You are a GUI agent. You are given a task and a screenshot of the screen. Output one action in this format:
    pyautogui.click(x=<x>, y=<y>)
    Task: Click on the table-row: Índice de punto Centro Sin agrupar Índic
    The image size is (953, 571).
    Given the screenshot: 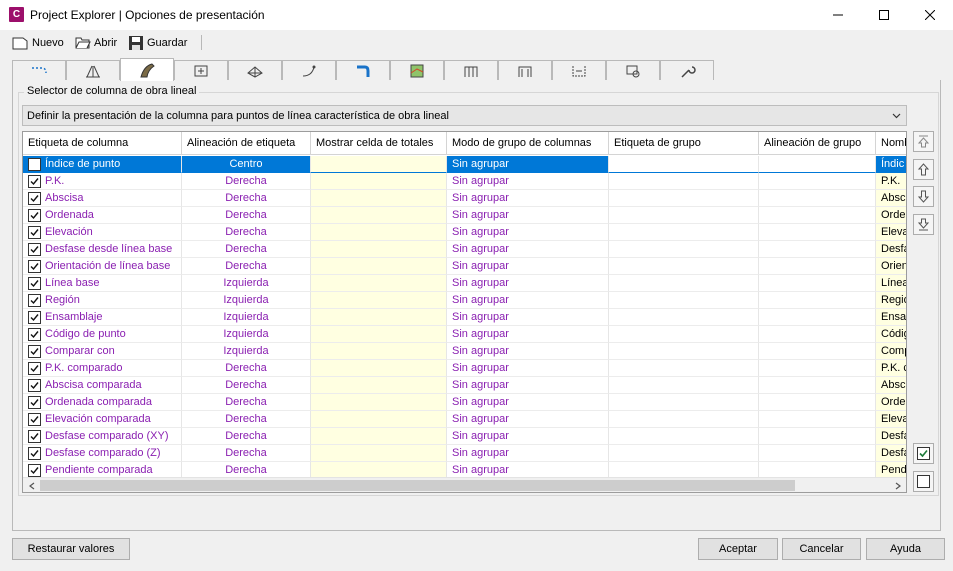 What is the action you would take?
    pyautogui.click(x=464, y=164)
    